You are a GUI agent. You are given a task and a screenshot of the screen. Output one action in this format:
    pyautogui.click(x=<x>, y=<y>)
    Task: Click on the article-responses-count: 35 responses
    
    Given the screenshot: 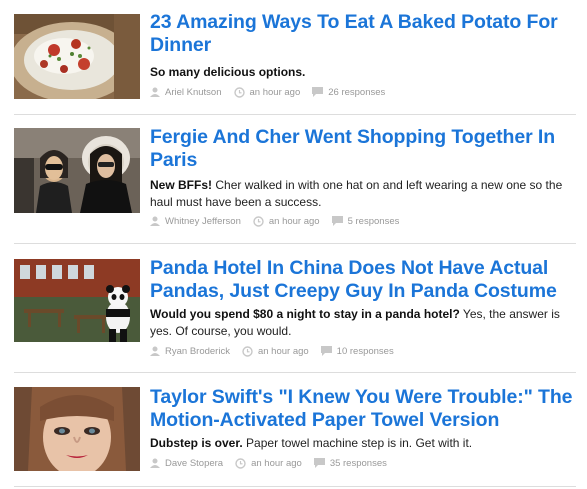 What is the action you would take?
    pyautogui.click(x=358, y=463)
    